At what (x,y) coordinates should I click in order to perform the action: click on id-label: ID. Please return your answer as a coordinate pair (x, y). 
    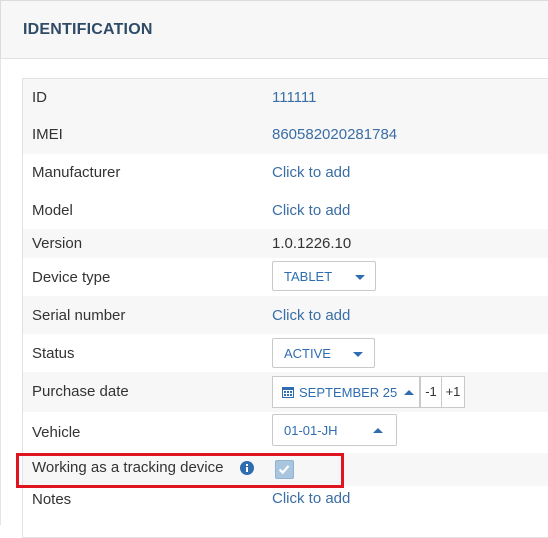
    Looking at the image, I should click on (39, 97).